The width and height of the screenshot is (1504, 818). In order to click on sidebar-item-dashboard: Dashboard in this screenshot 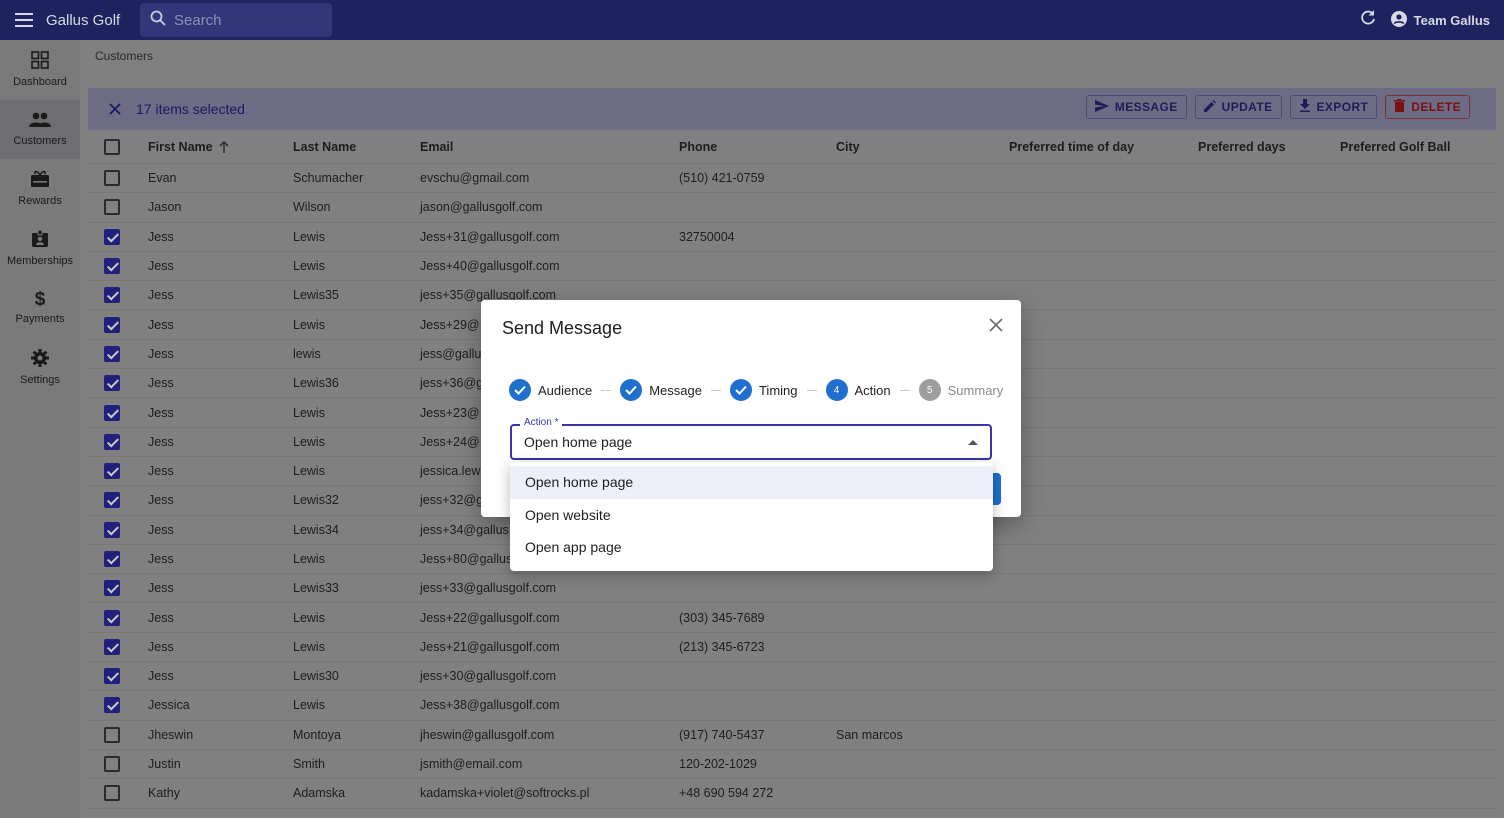, I will do `click(40, 70)`.